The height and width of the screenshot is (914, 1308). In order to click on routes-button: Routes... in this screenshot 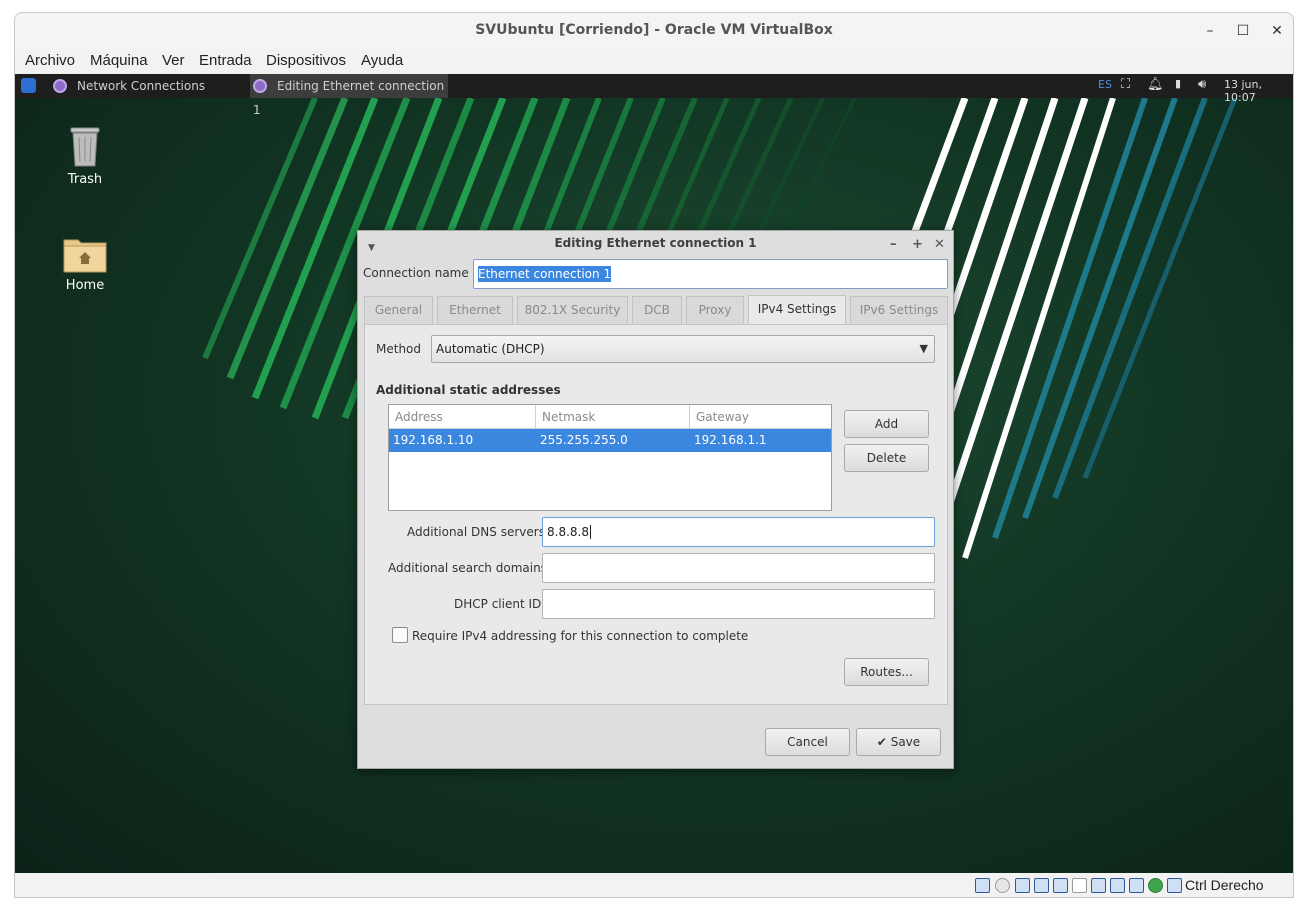, I will do `click(886, 672)`.